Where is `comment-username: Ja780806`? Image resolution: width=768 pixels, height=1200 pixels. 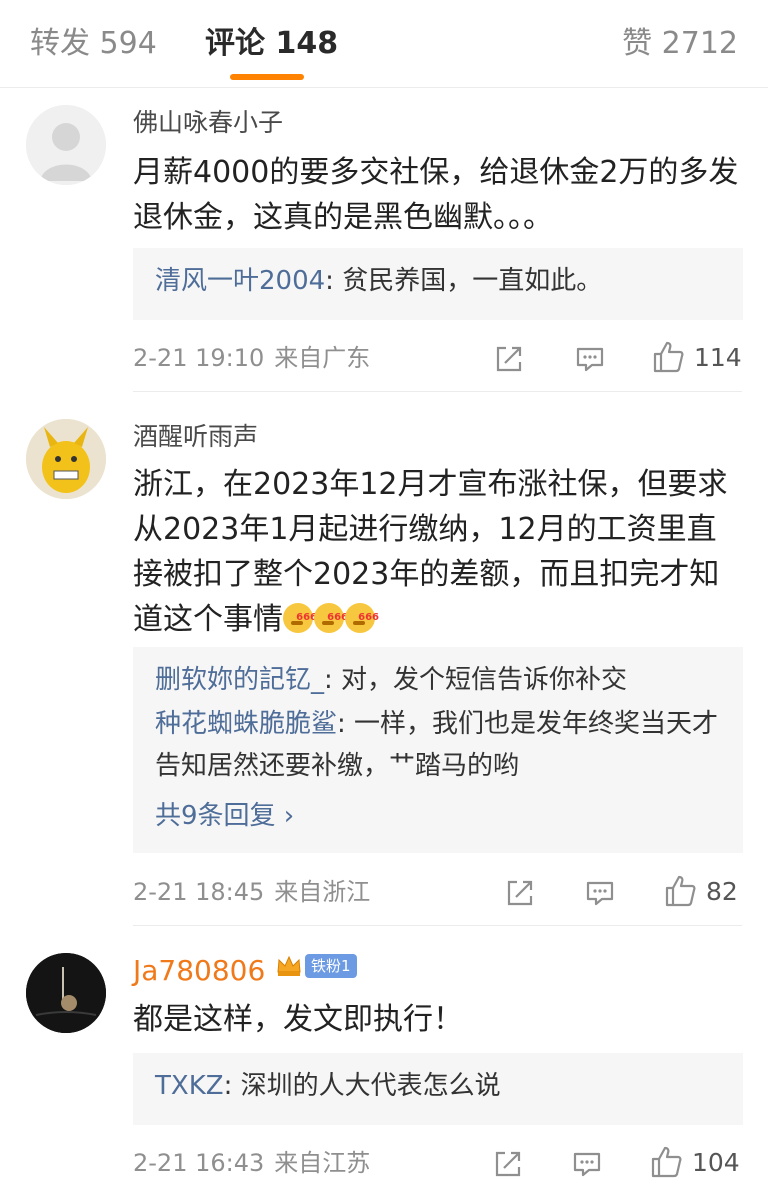 comment-username: Ja780806 is located at coordinates (199, 971).